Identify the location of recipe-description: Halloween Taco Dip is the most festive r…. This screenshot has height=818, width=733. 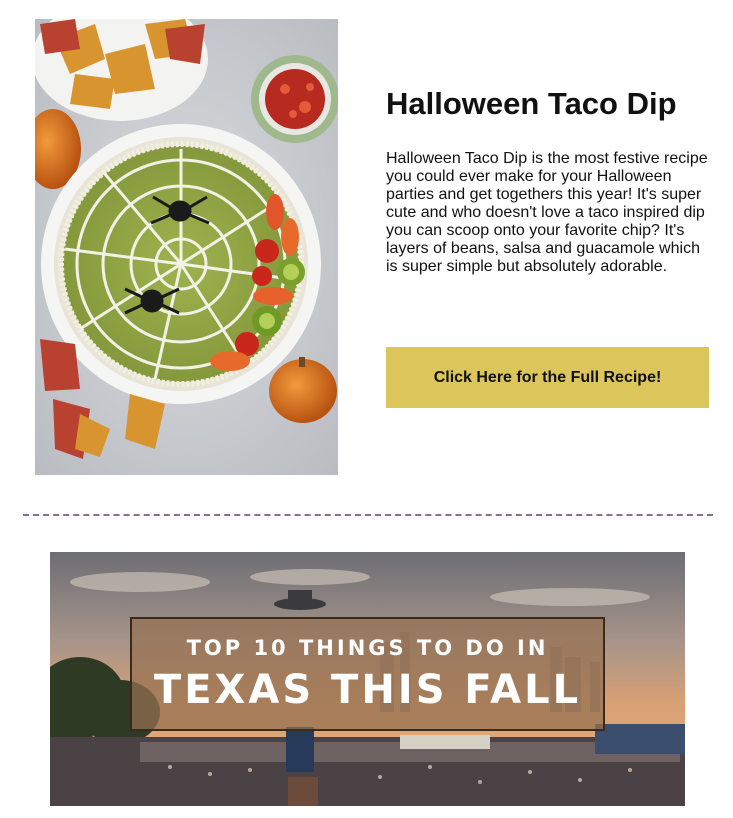
(547, 212).